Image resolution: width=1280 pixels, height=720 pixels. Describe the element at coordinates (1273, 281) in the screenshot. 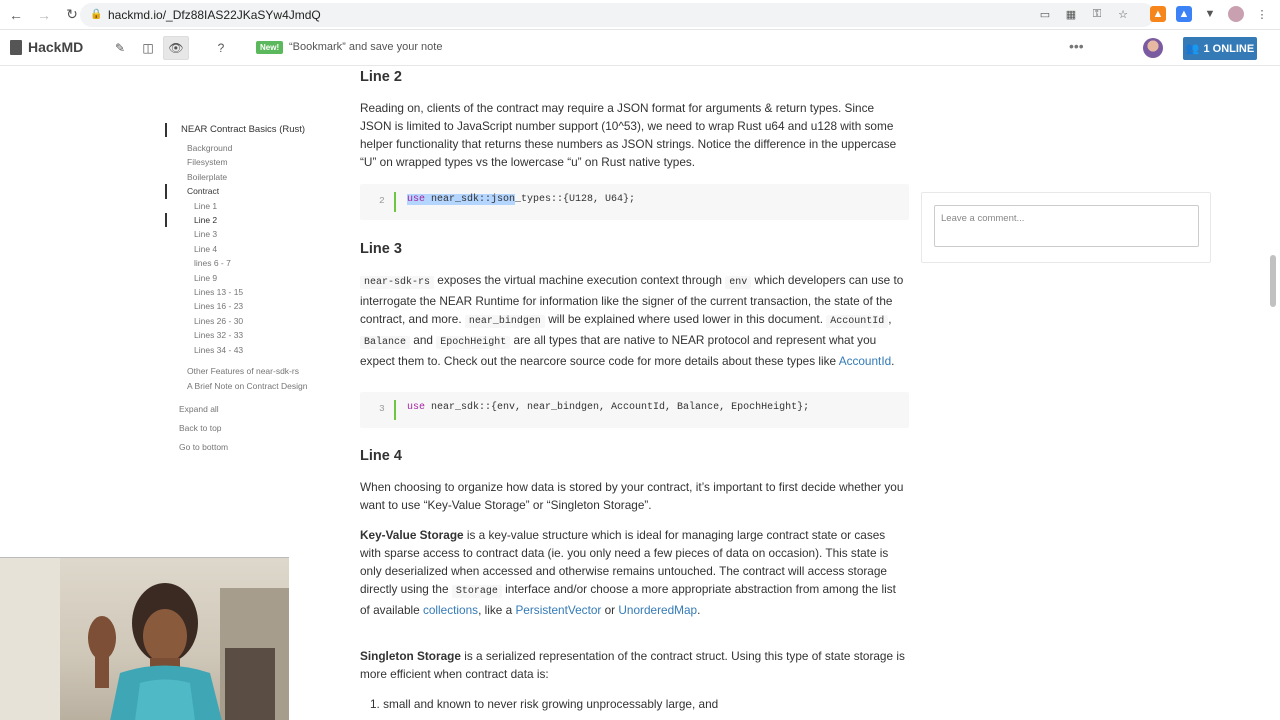

I see `scrollbar-thumb` at that location.